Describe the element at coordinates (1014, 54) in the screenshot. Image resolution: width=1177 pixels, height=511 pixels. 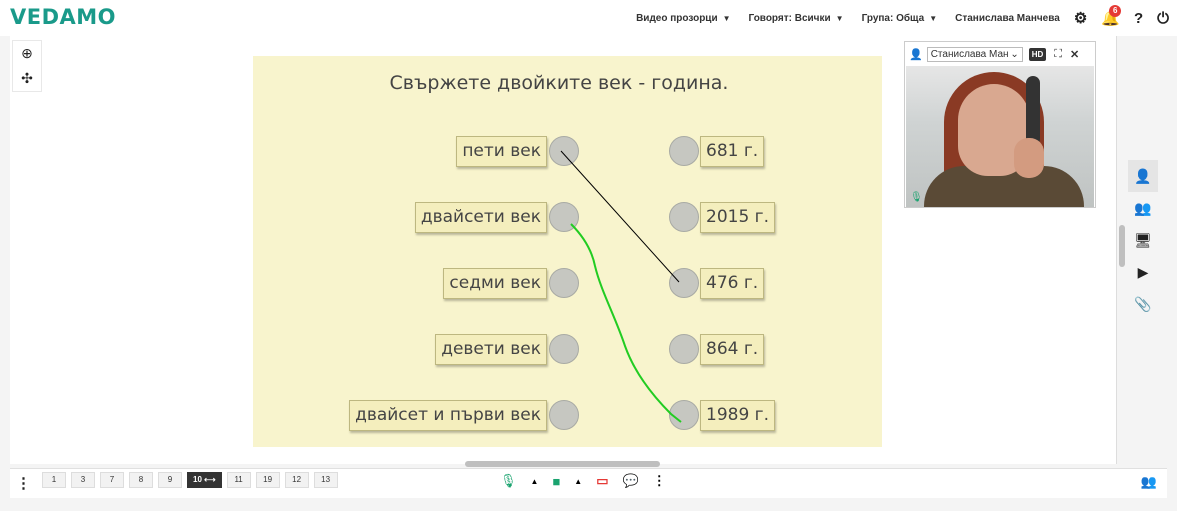
I see `chevron-down-icon: ⌄` at that location.